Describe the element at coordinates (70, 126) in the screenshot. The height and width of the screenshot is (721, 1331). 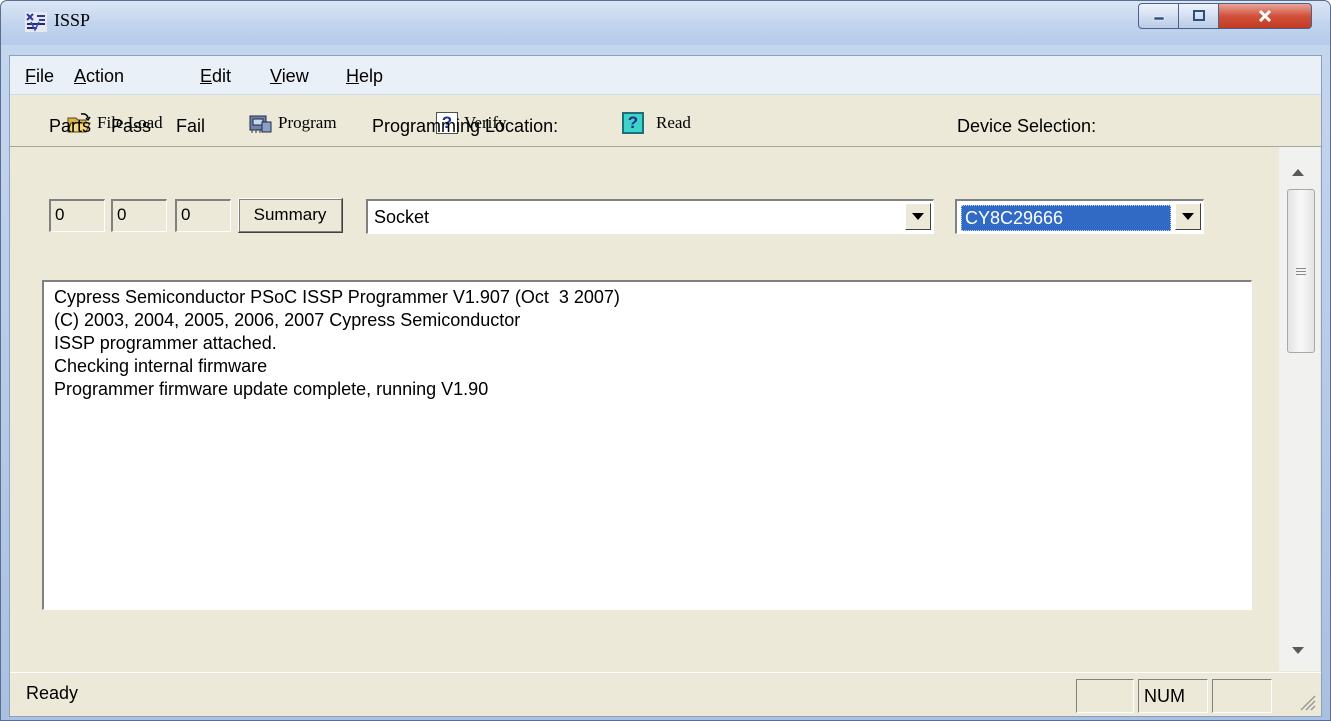
I see `parts-label: Parts` at that location.